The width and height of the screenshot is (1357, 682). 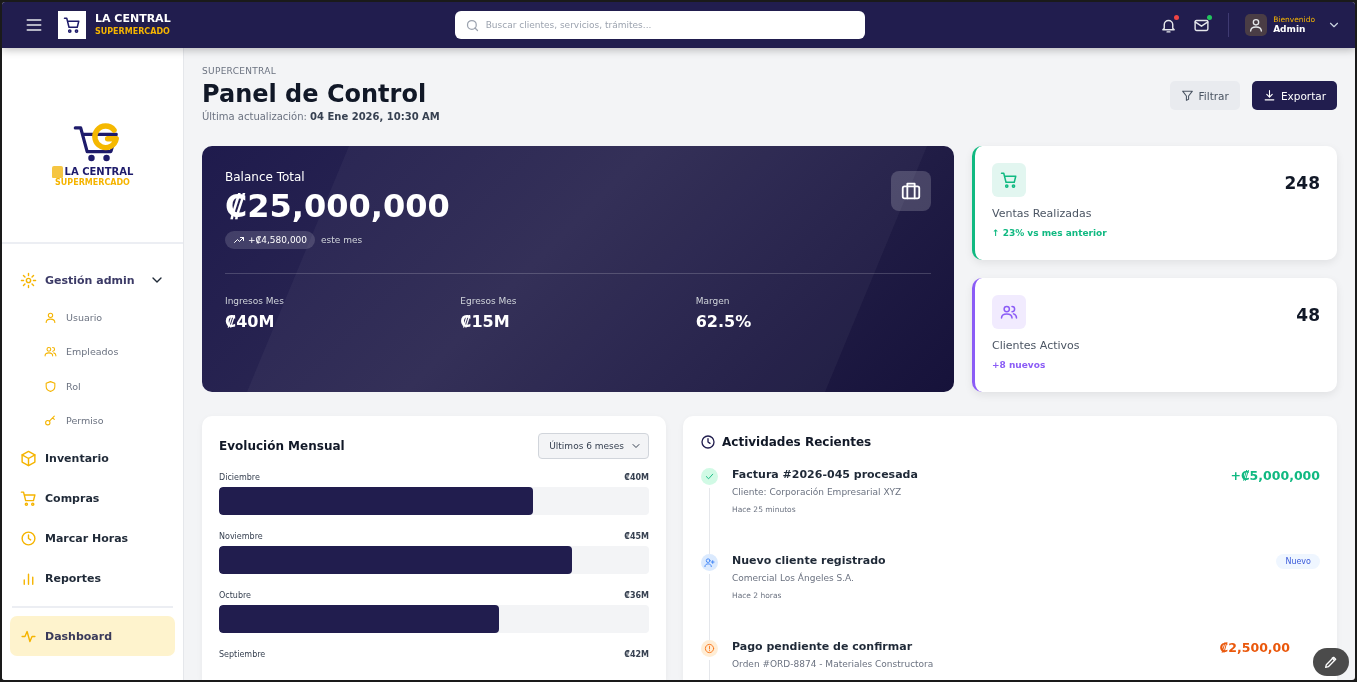 I want to click on brand-name: LA CENTRAL, so click(x=133, y=19).